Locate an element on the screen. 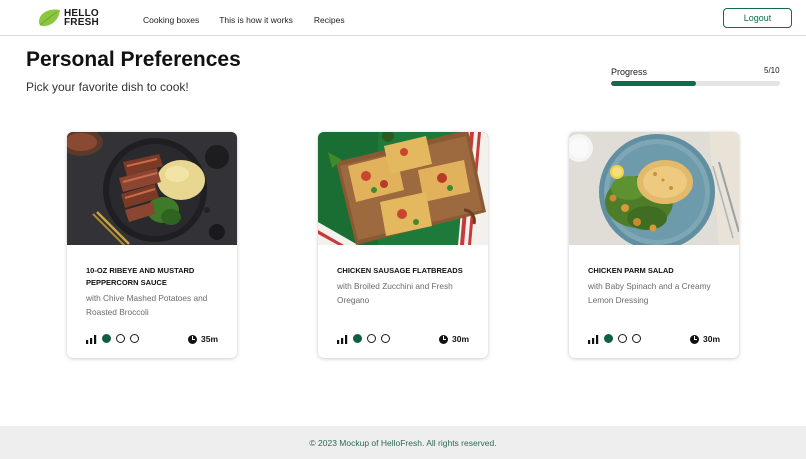  progress-bar-fill is located at coordinates (653, 83).